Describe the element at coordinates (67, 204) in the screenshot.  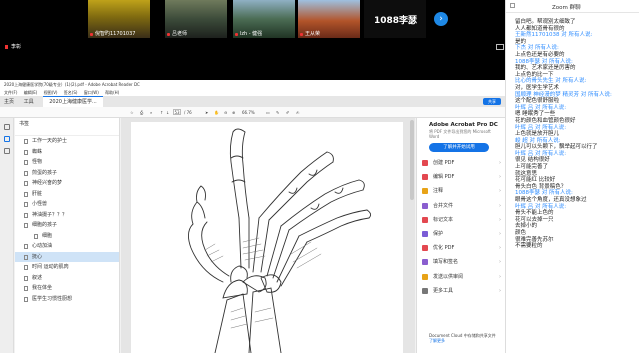
I see `bookmark-item: 小怪兽` at that location.